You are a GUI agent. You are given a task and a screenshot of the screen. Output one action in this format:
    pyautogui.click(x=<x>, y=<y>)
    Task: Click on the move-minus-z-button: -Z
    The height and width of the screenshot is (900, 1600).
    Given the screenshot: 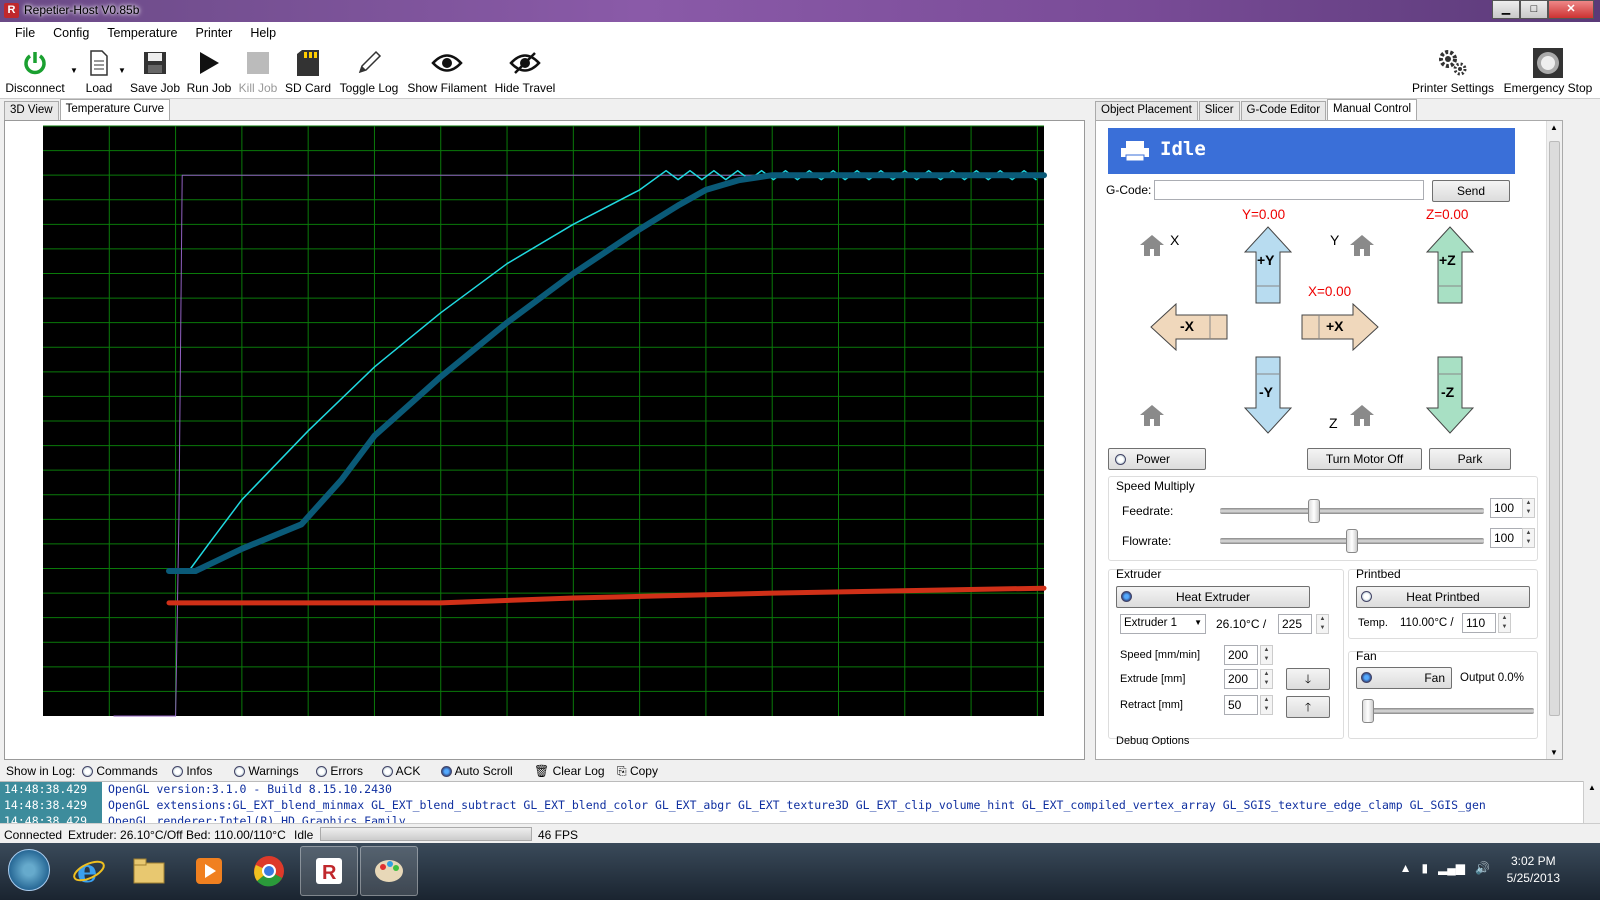 What is the action you would take?
    pyautogui.click(x=1450, y=395)
    